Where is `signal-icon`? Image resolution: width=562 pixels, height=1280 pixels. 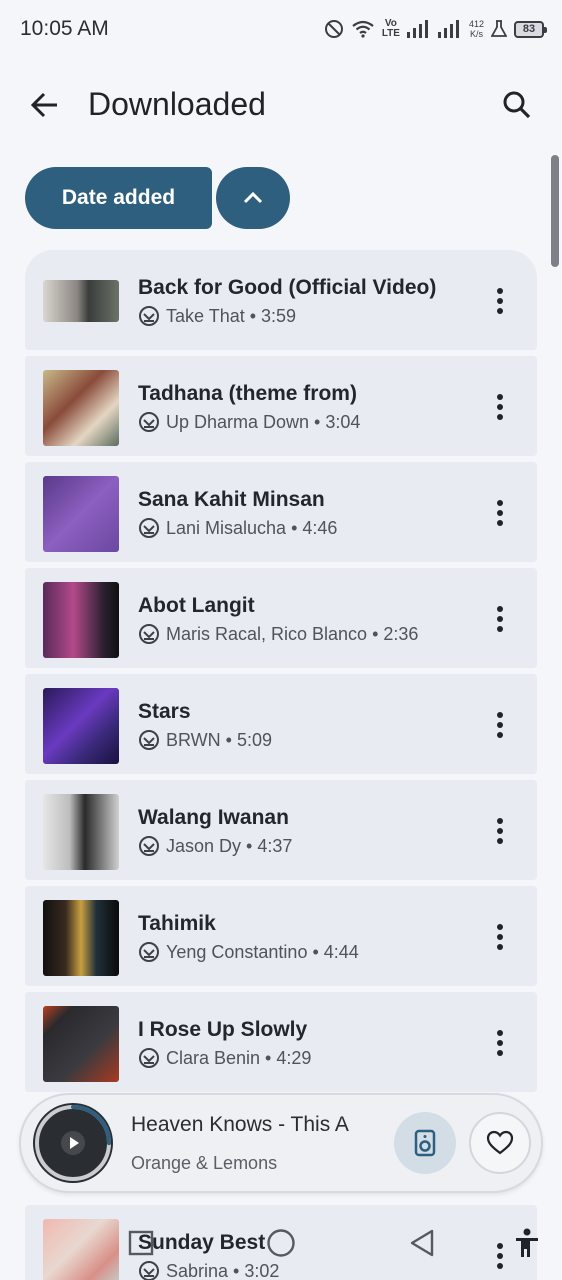
signal-icon is located at coordinates (417, 29).